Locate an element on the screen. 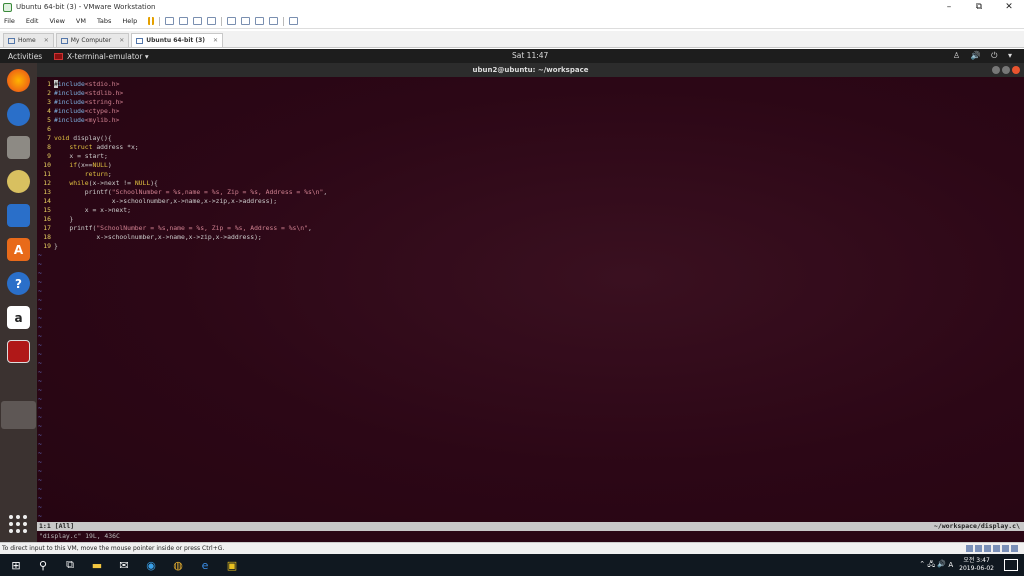  close-button: ✕ is located at coordinates (1009, 7).